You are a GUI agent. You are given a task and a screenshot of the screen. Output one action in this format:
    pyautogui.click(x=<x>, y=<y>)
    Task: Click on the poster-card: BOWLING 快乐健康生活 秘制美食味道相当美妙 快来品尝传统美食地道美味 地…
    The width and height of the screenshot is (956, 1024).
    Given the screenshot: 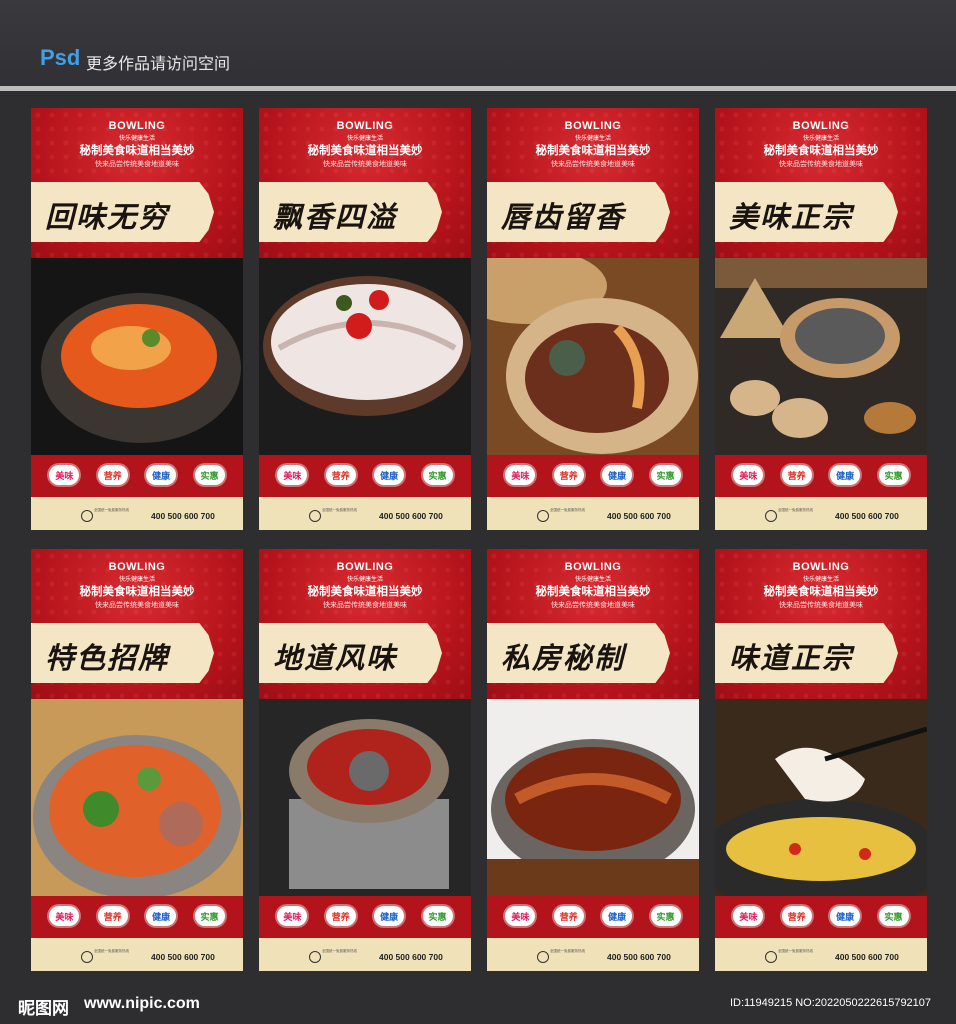 What is the action you would take?
    pyautogui.click(x=365, y=760)
    